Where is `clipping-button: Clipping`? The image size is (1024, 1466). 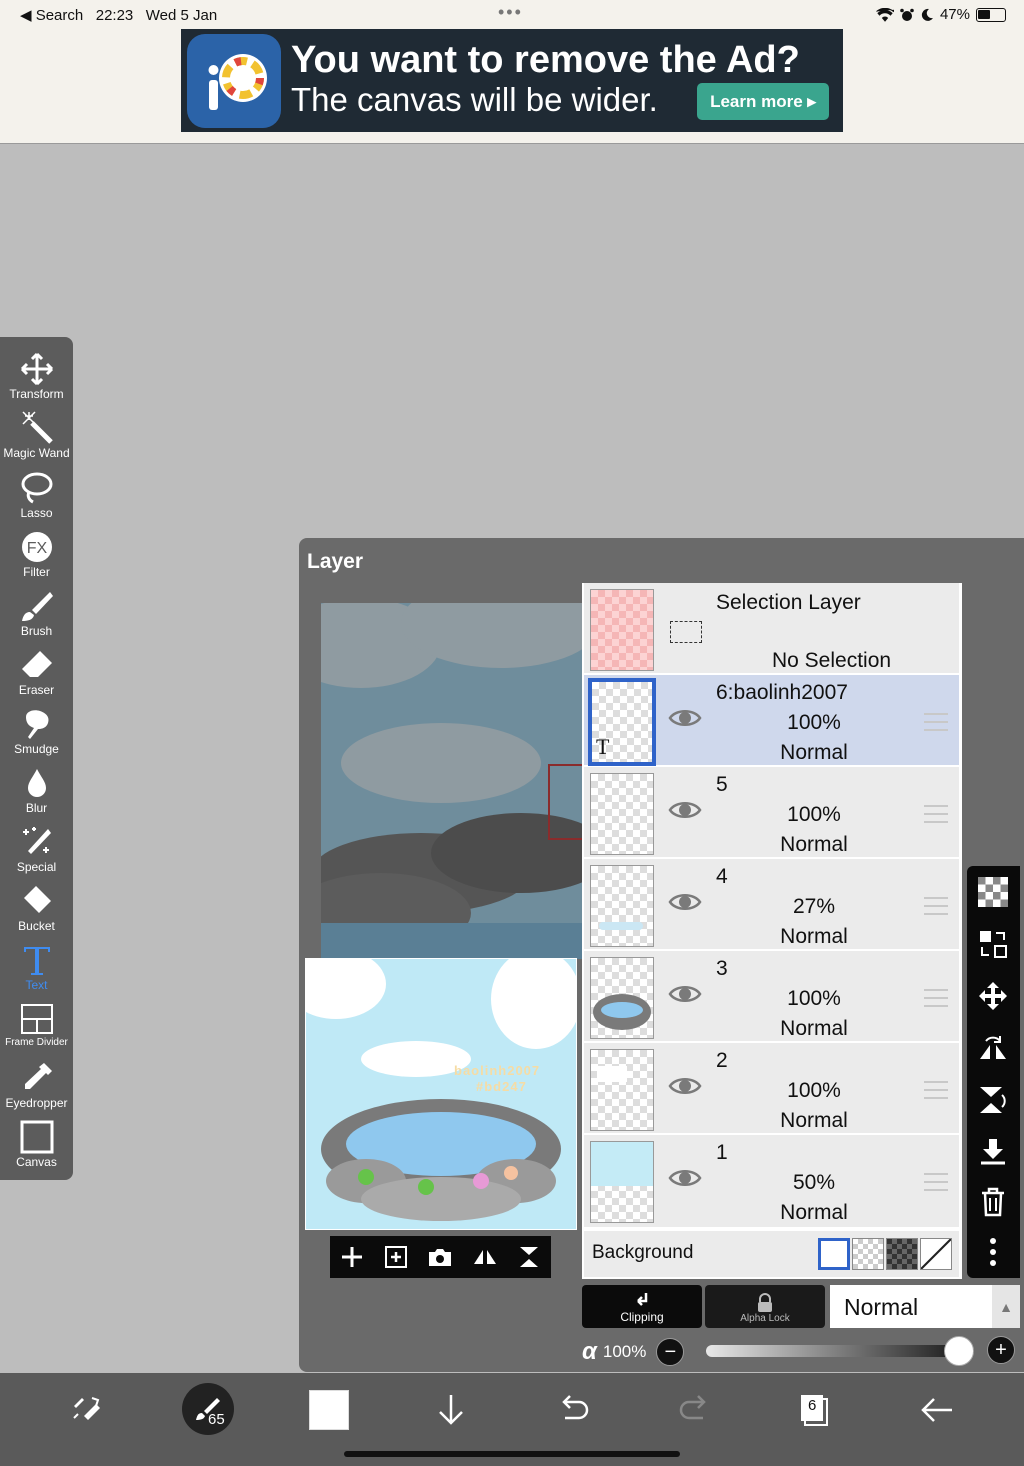 clipping-button: Clipping is located at coordinates (642, 1306).